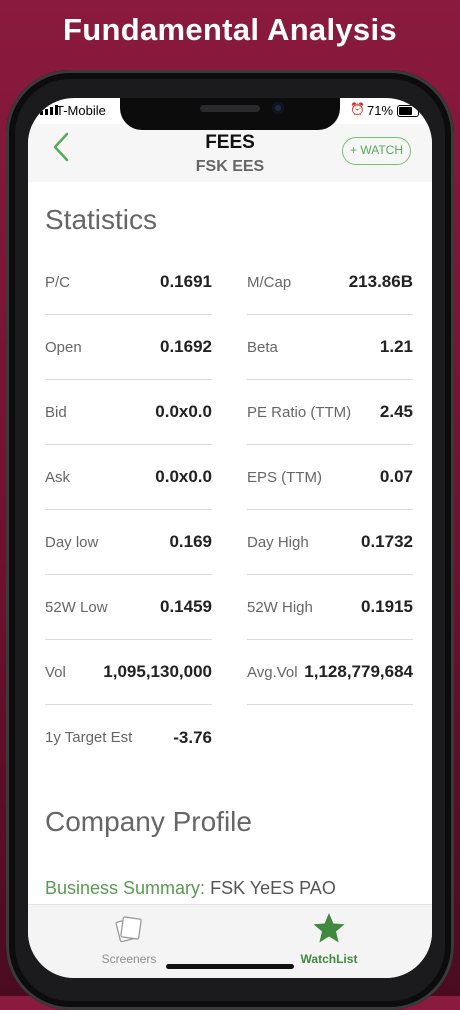  I want to click on stat-row: Vol 1,095,130,000, so click(128, 672).